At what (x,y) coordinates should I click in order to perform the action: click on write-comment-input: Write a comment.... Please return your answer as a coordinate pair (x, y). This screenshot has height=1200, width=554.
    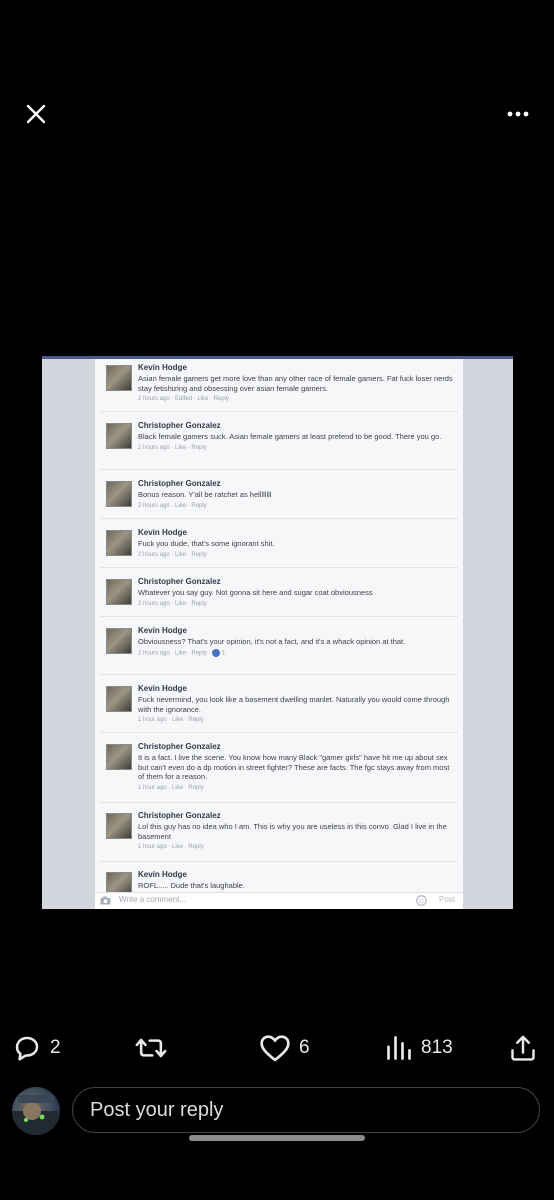
    Looking at the image, I should click on (152, 899).